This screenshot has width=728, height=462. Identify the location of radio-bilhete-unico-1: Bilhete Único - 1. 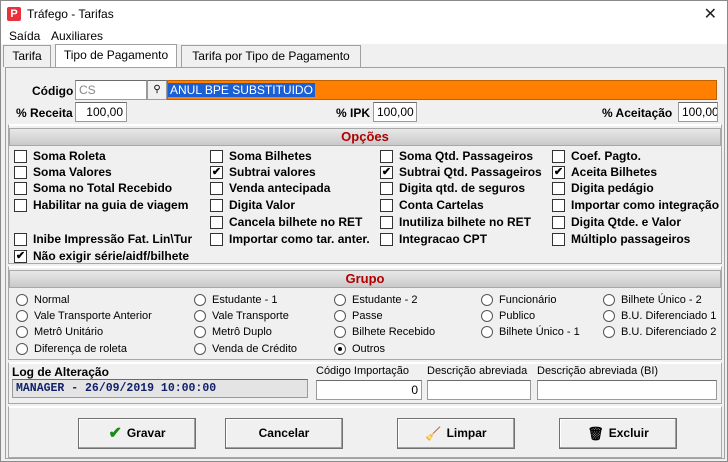
(530, 332).